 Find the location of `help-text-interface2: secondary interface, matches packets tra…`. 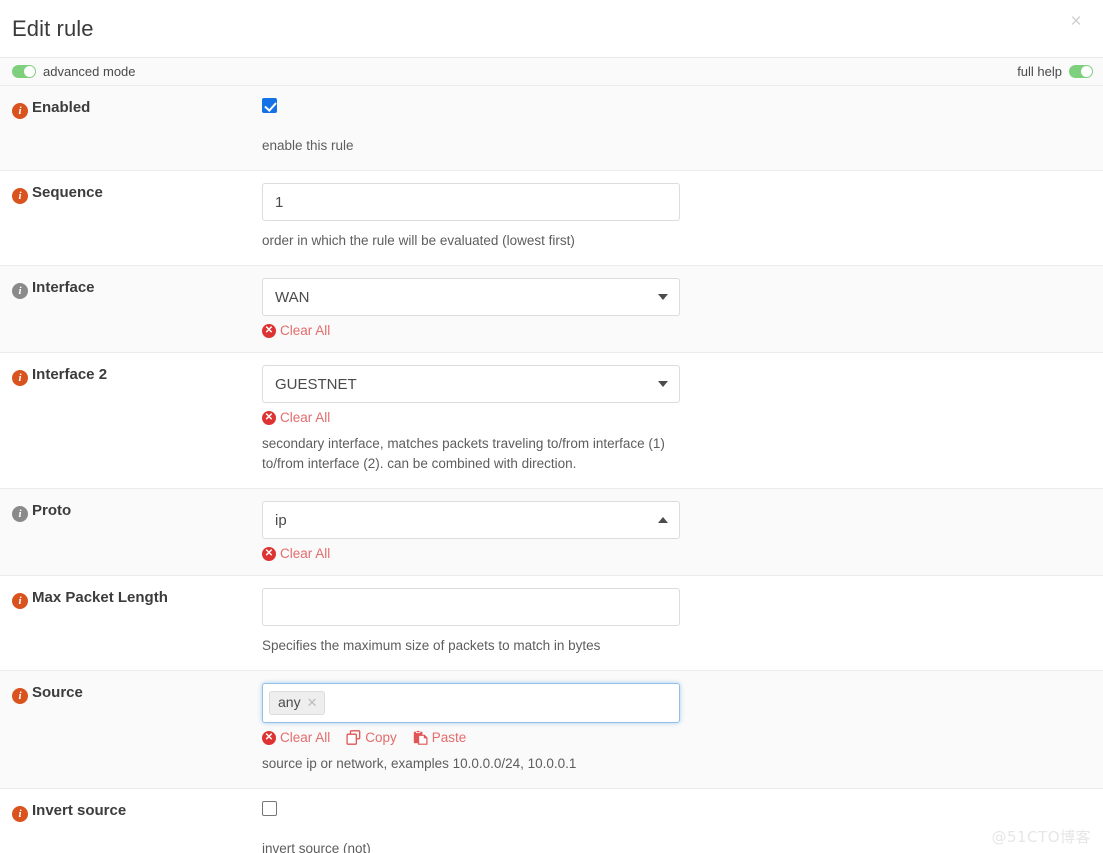

help-text-interface2: secondary interface, matches packets tra… is located at coordinates (463, 453).